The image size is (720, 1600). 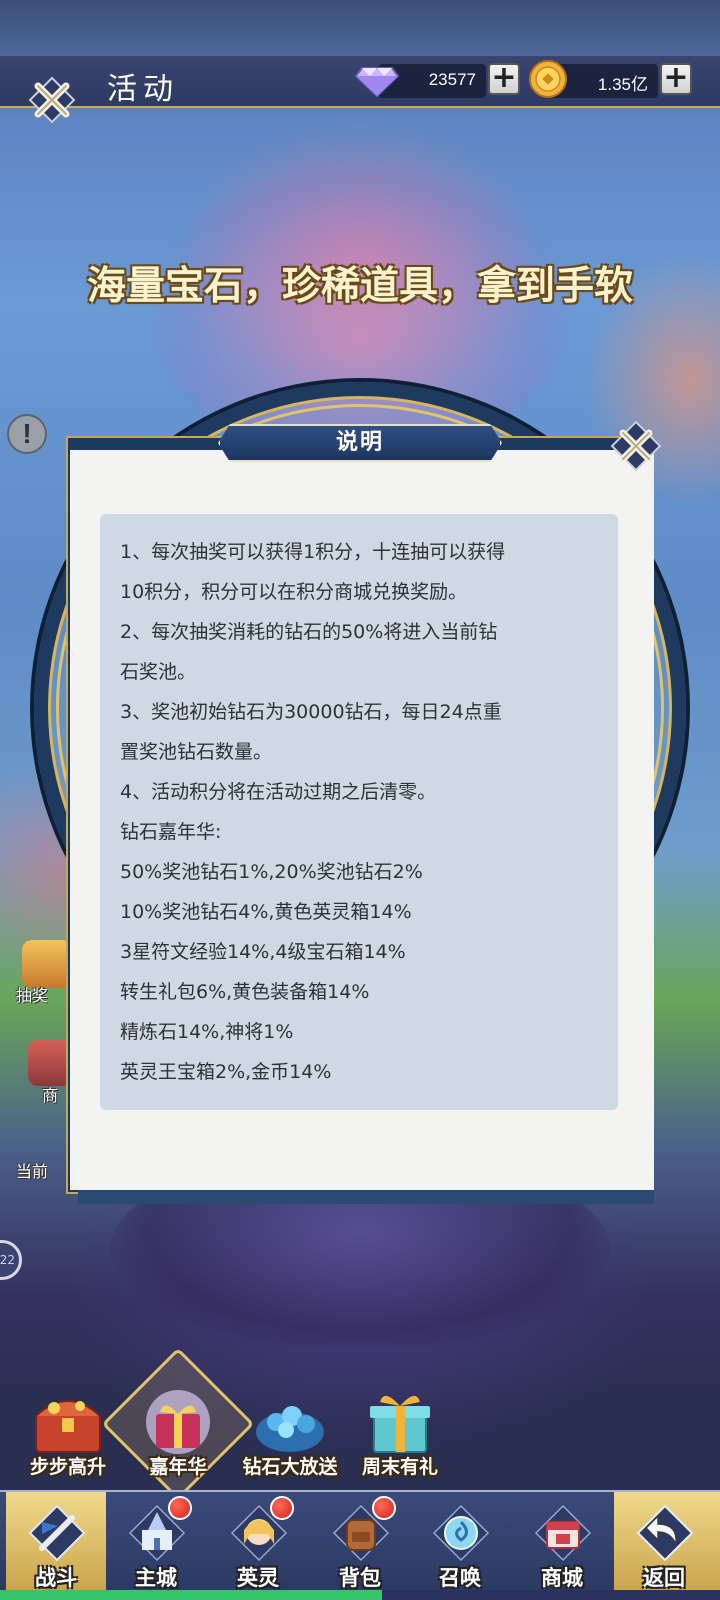 I want to click on gold-coin-icon, so click(x=548, y=79).